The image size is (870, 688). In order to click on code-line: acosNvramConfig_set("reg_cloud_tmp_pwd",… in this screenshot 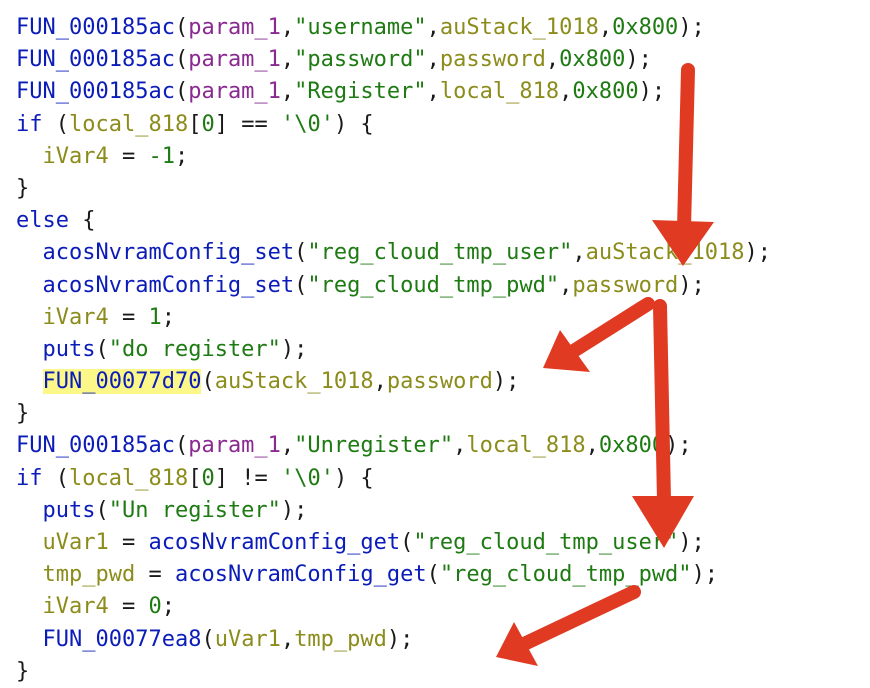, I will do `click(393, 286)`.